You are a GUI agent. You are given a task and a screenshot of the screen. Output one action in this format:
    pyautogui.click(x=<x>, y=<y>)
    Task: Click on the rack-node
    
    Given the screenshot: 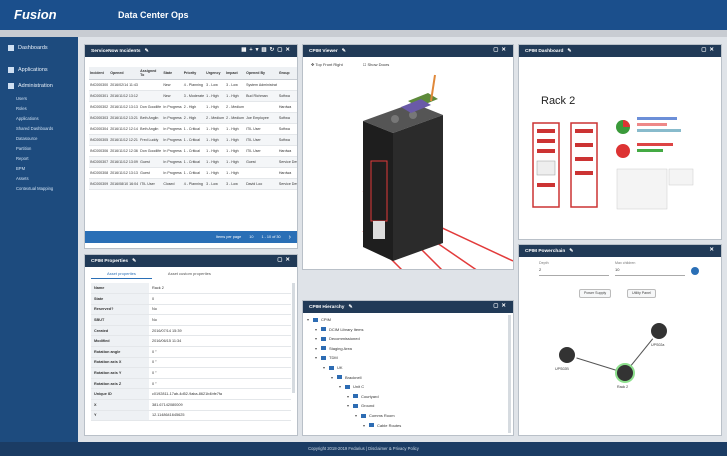 What is the action you would take?
    pyautogui.click(x=625, y=373)
    